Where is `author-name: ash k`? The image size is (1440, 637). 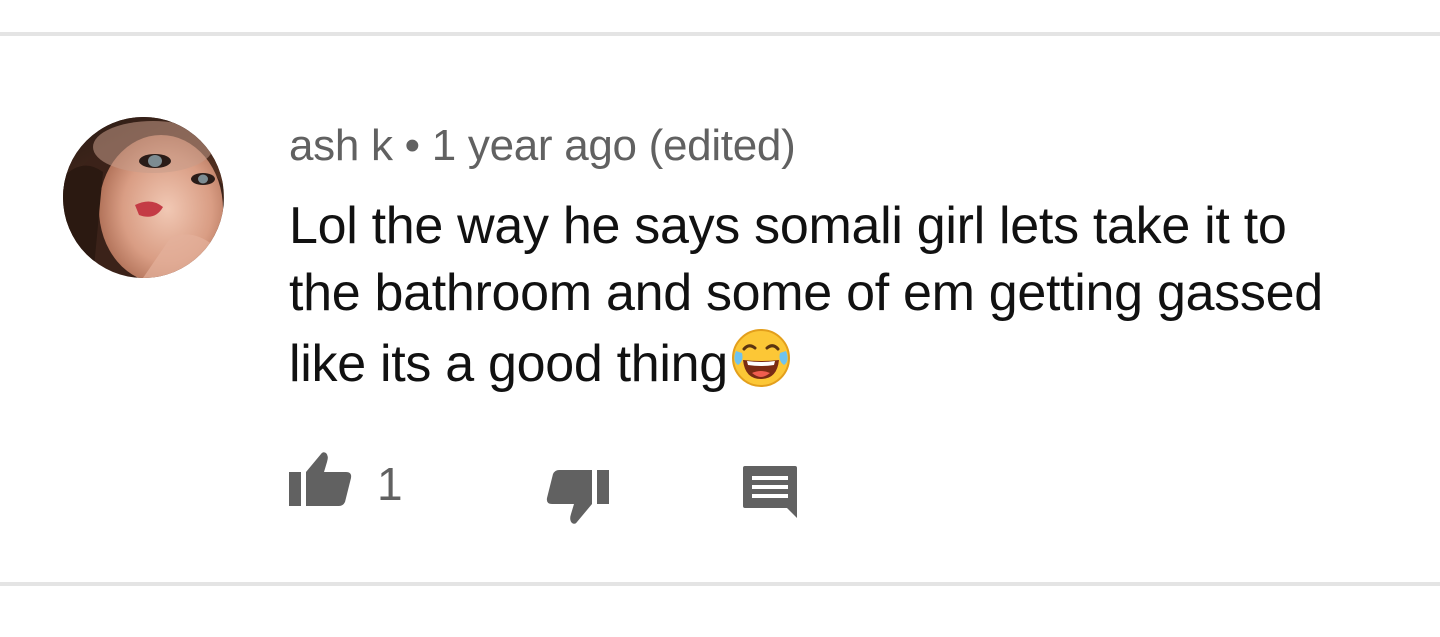
author-name: ash k is located at coordinates (341, 145).